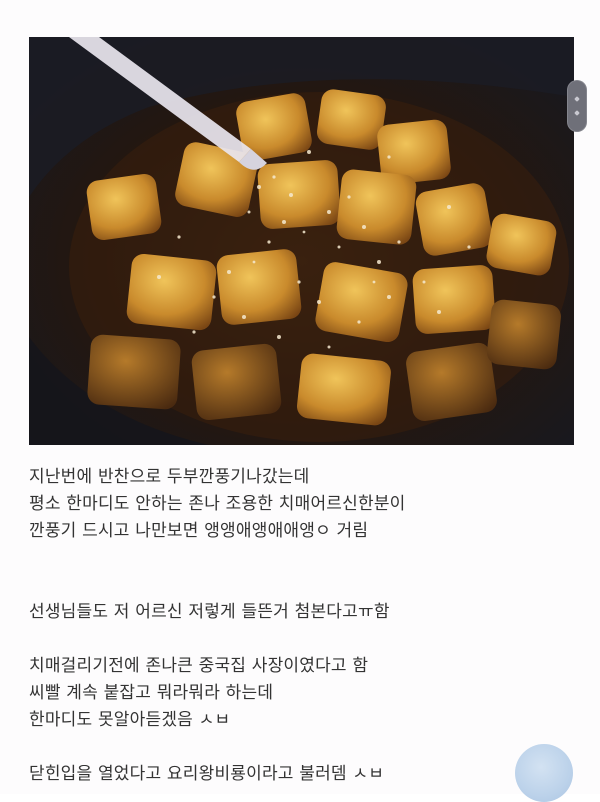  What do you see at coordinates (577, 113) in the screenshot?
I see `chevron-down-icon` at bounding box center [577, 113].